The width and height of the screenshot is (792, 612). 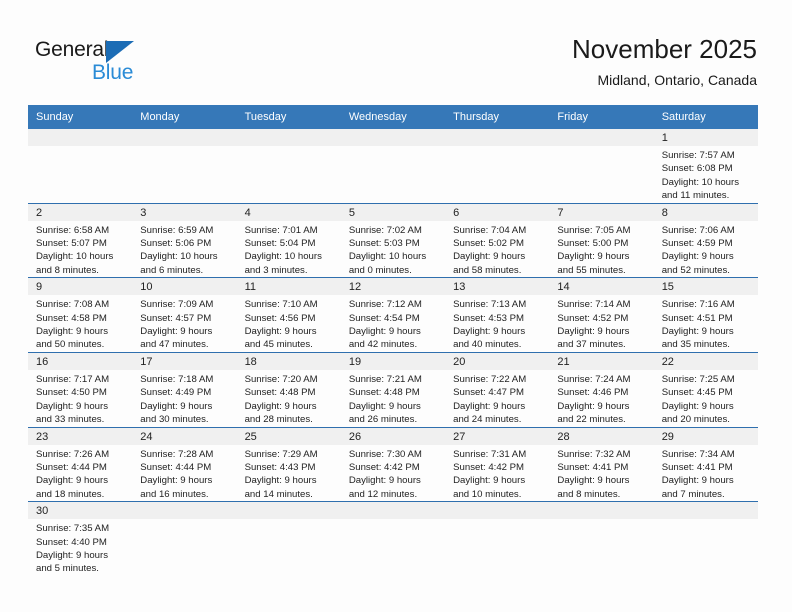 What do you see at coordinates (281, 379) in the screenshot?
I see `sunrise-text: Sunrise: 7:20 AM` at bounding box center [281, 379].